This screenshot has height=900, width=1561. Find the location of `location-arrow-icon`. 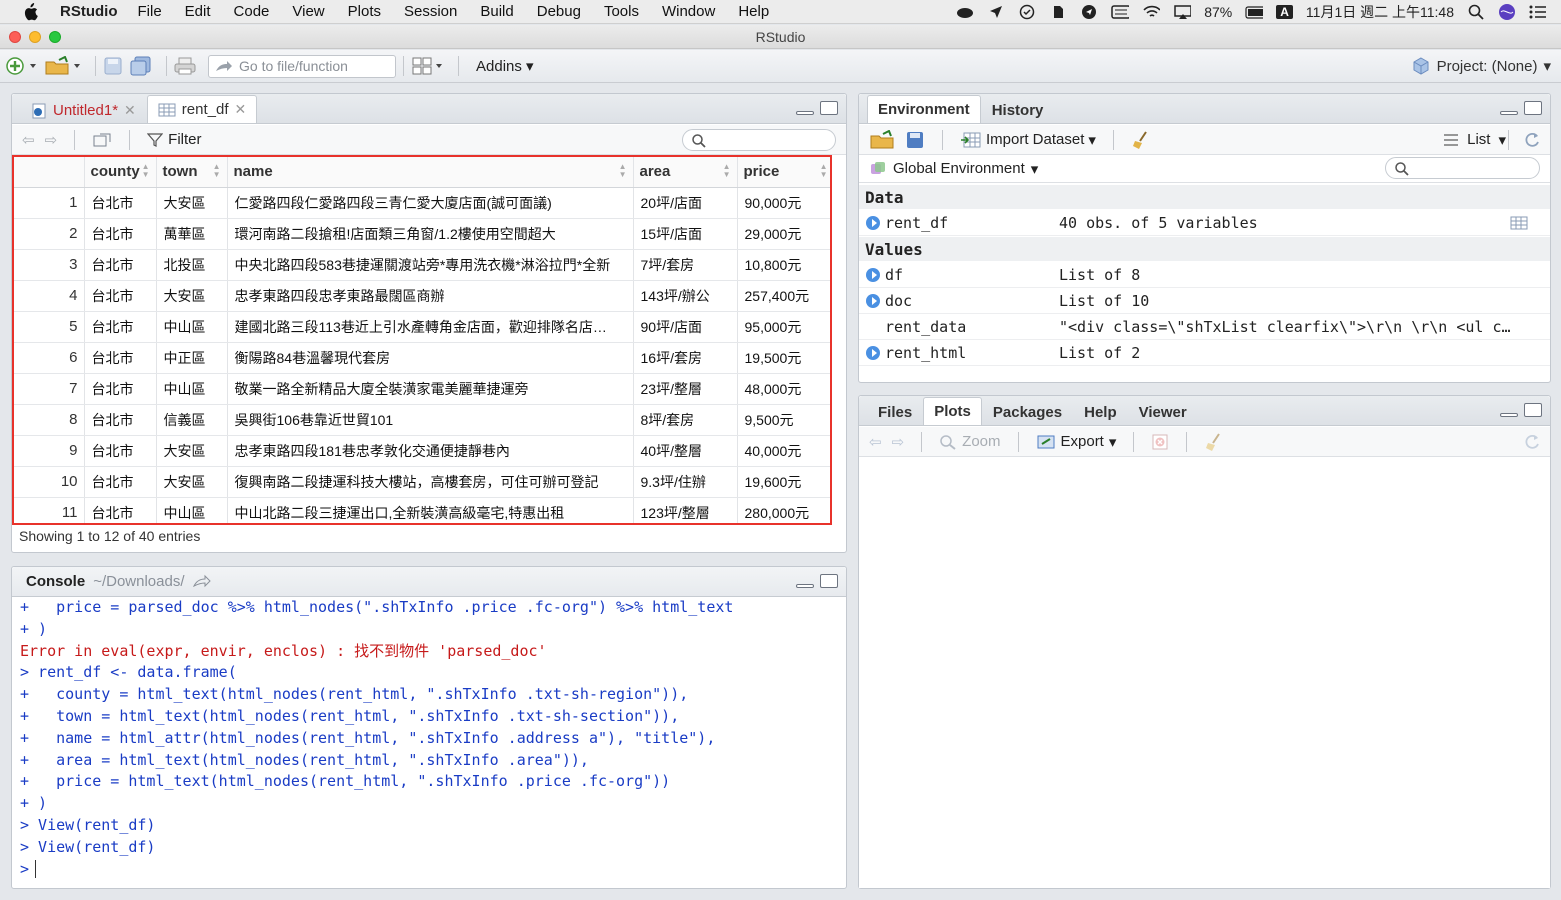

location-arrow-icon is located at coordinates (996, 12).